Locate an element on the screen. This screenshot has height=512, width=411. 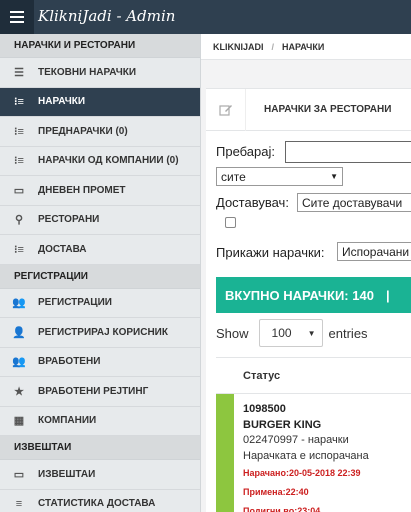
star-icon: ★ is located at coordinates (19, 391).